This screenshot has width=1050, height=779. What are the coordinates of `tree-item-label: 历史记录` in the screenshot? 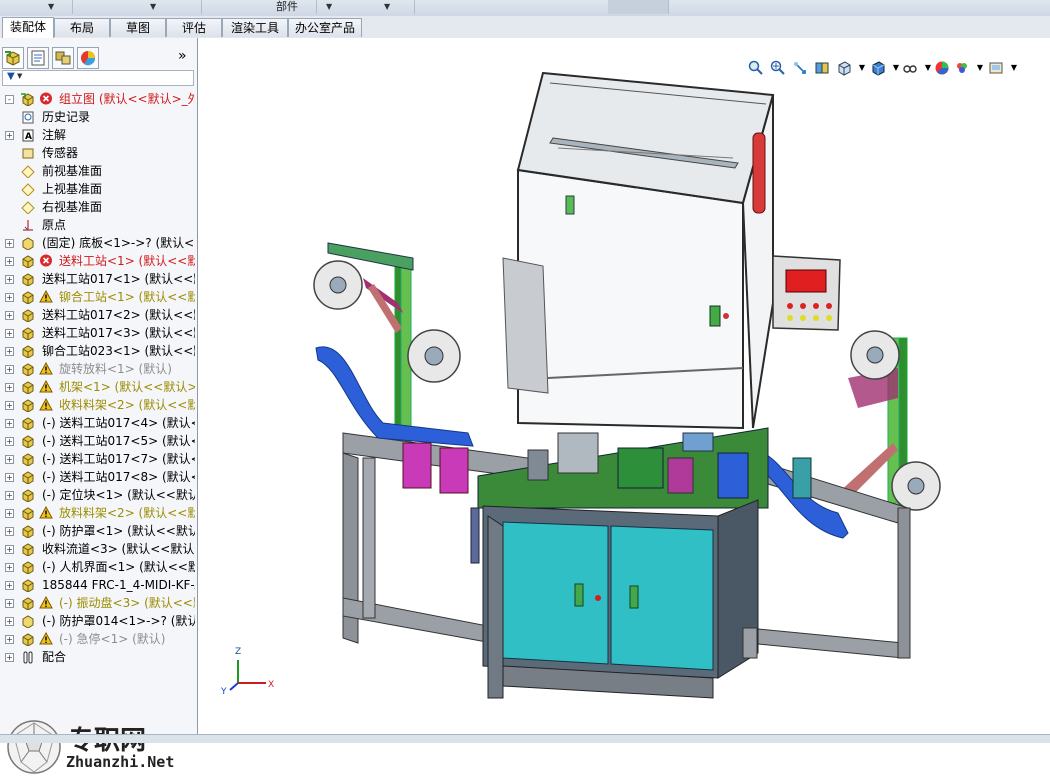 It's located at (66, 117).